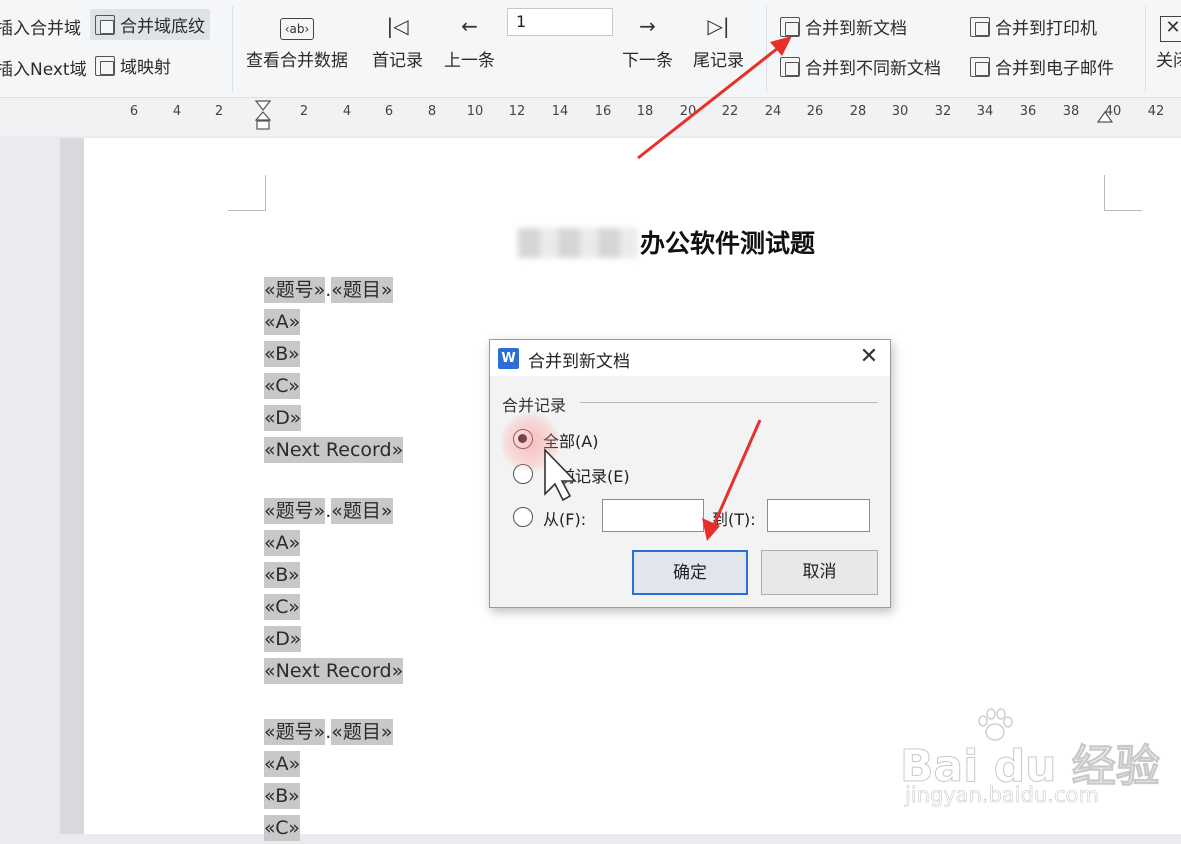  Describe the element at coordinates (40, 26) in the screenshot. I see `insert-merge-field-button: 插入合并域` at that location.